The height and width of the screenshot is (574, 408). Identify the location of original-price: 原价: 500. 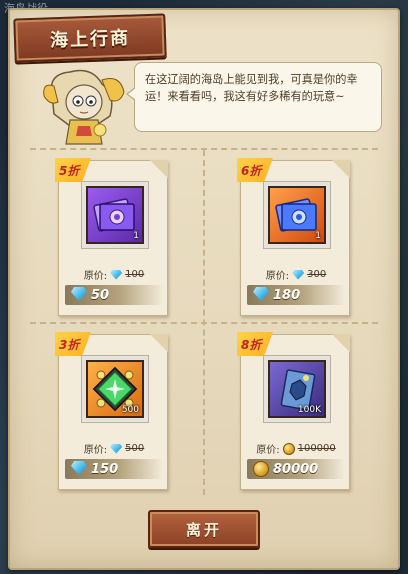
(114, 448).